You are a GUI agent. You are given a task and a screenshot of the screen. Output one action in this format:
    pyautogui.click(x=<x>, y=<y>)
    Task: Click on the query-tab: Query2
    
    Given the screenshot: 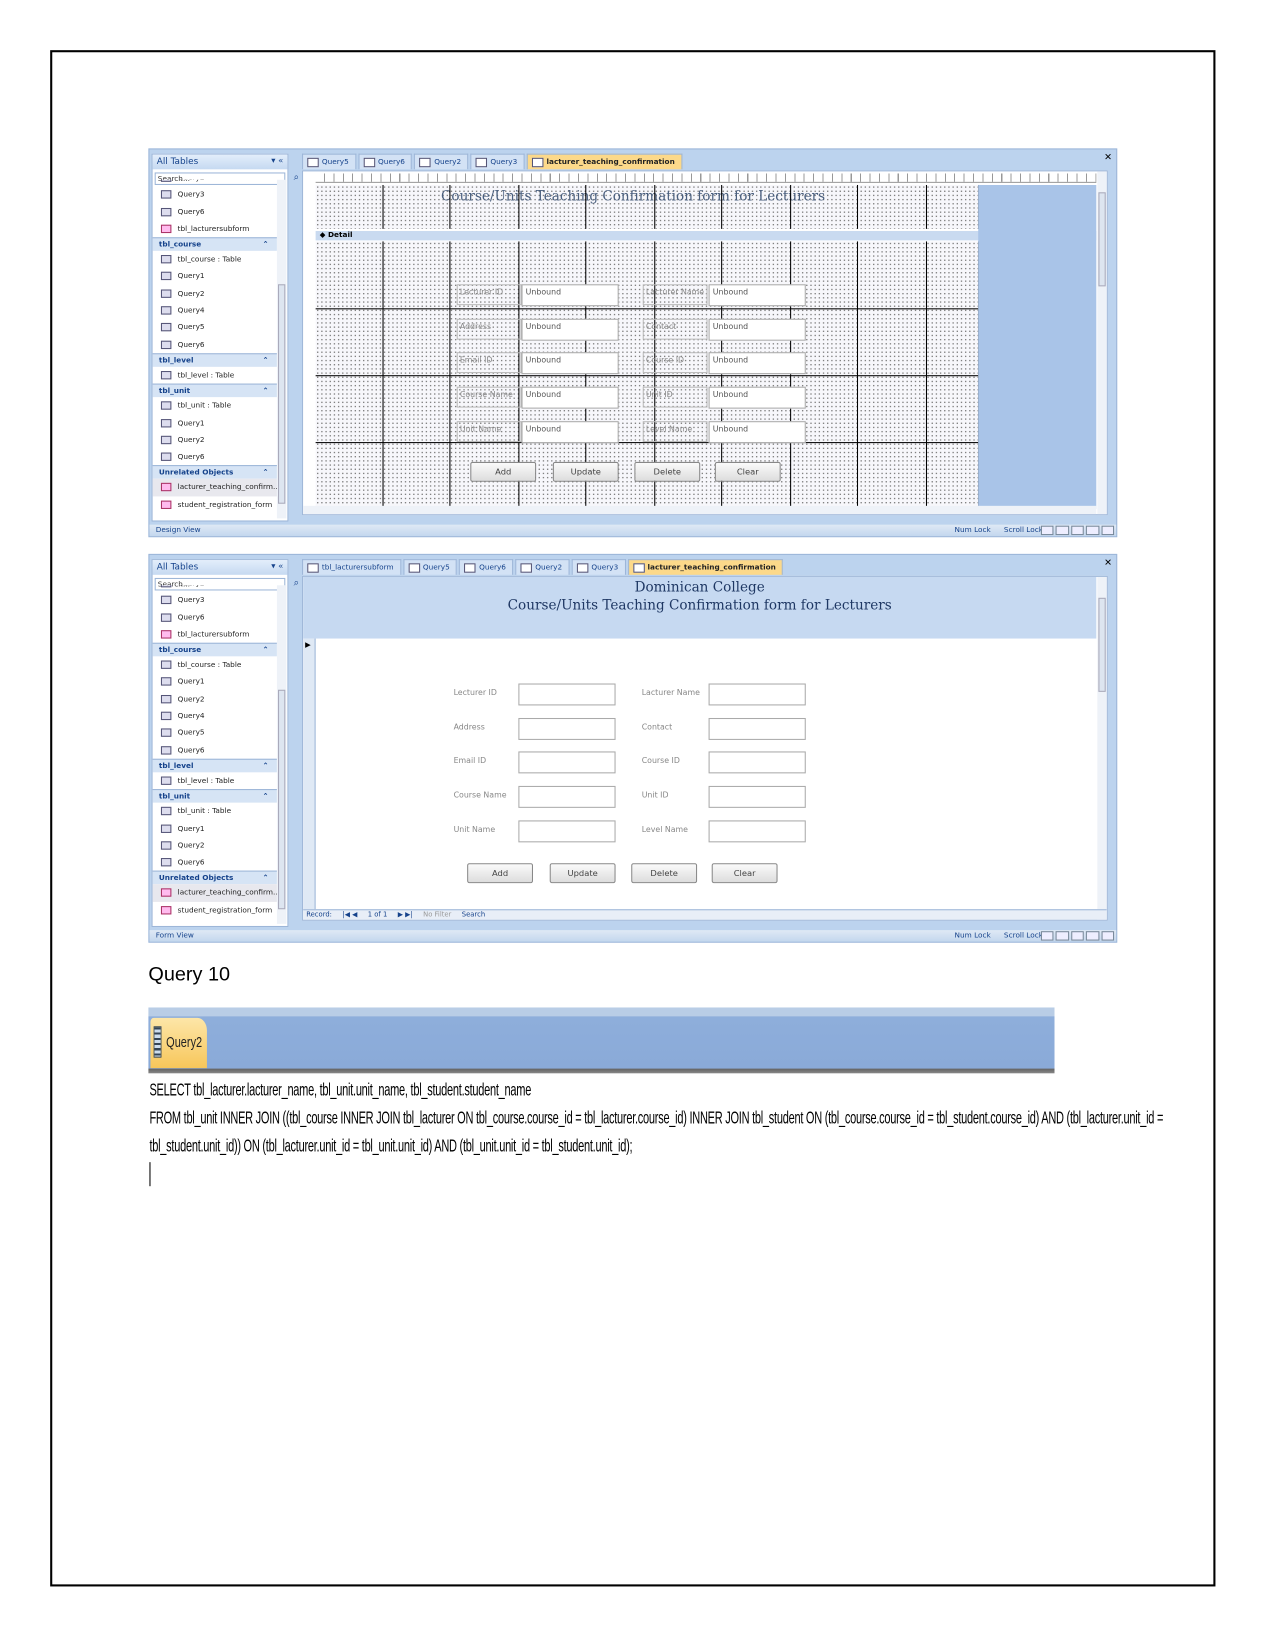 What is the action you would take?
    pyautogui.click(x=178, y=1043)
    